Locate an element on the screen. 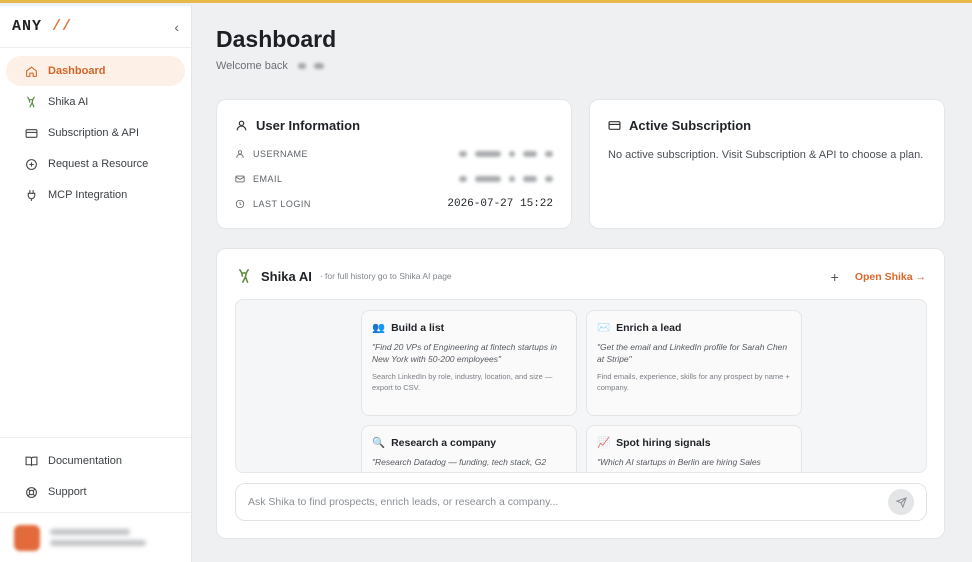 The image size is (972, 562). book-icon is located at coordinates (31, 461).